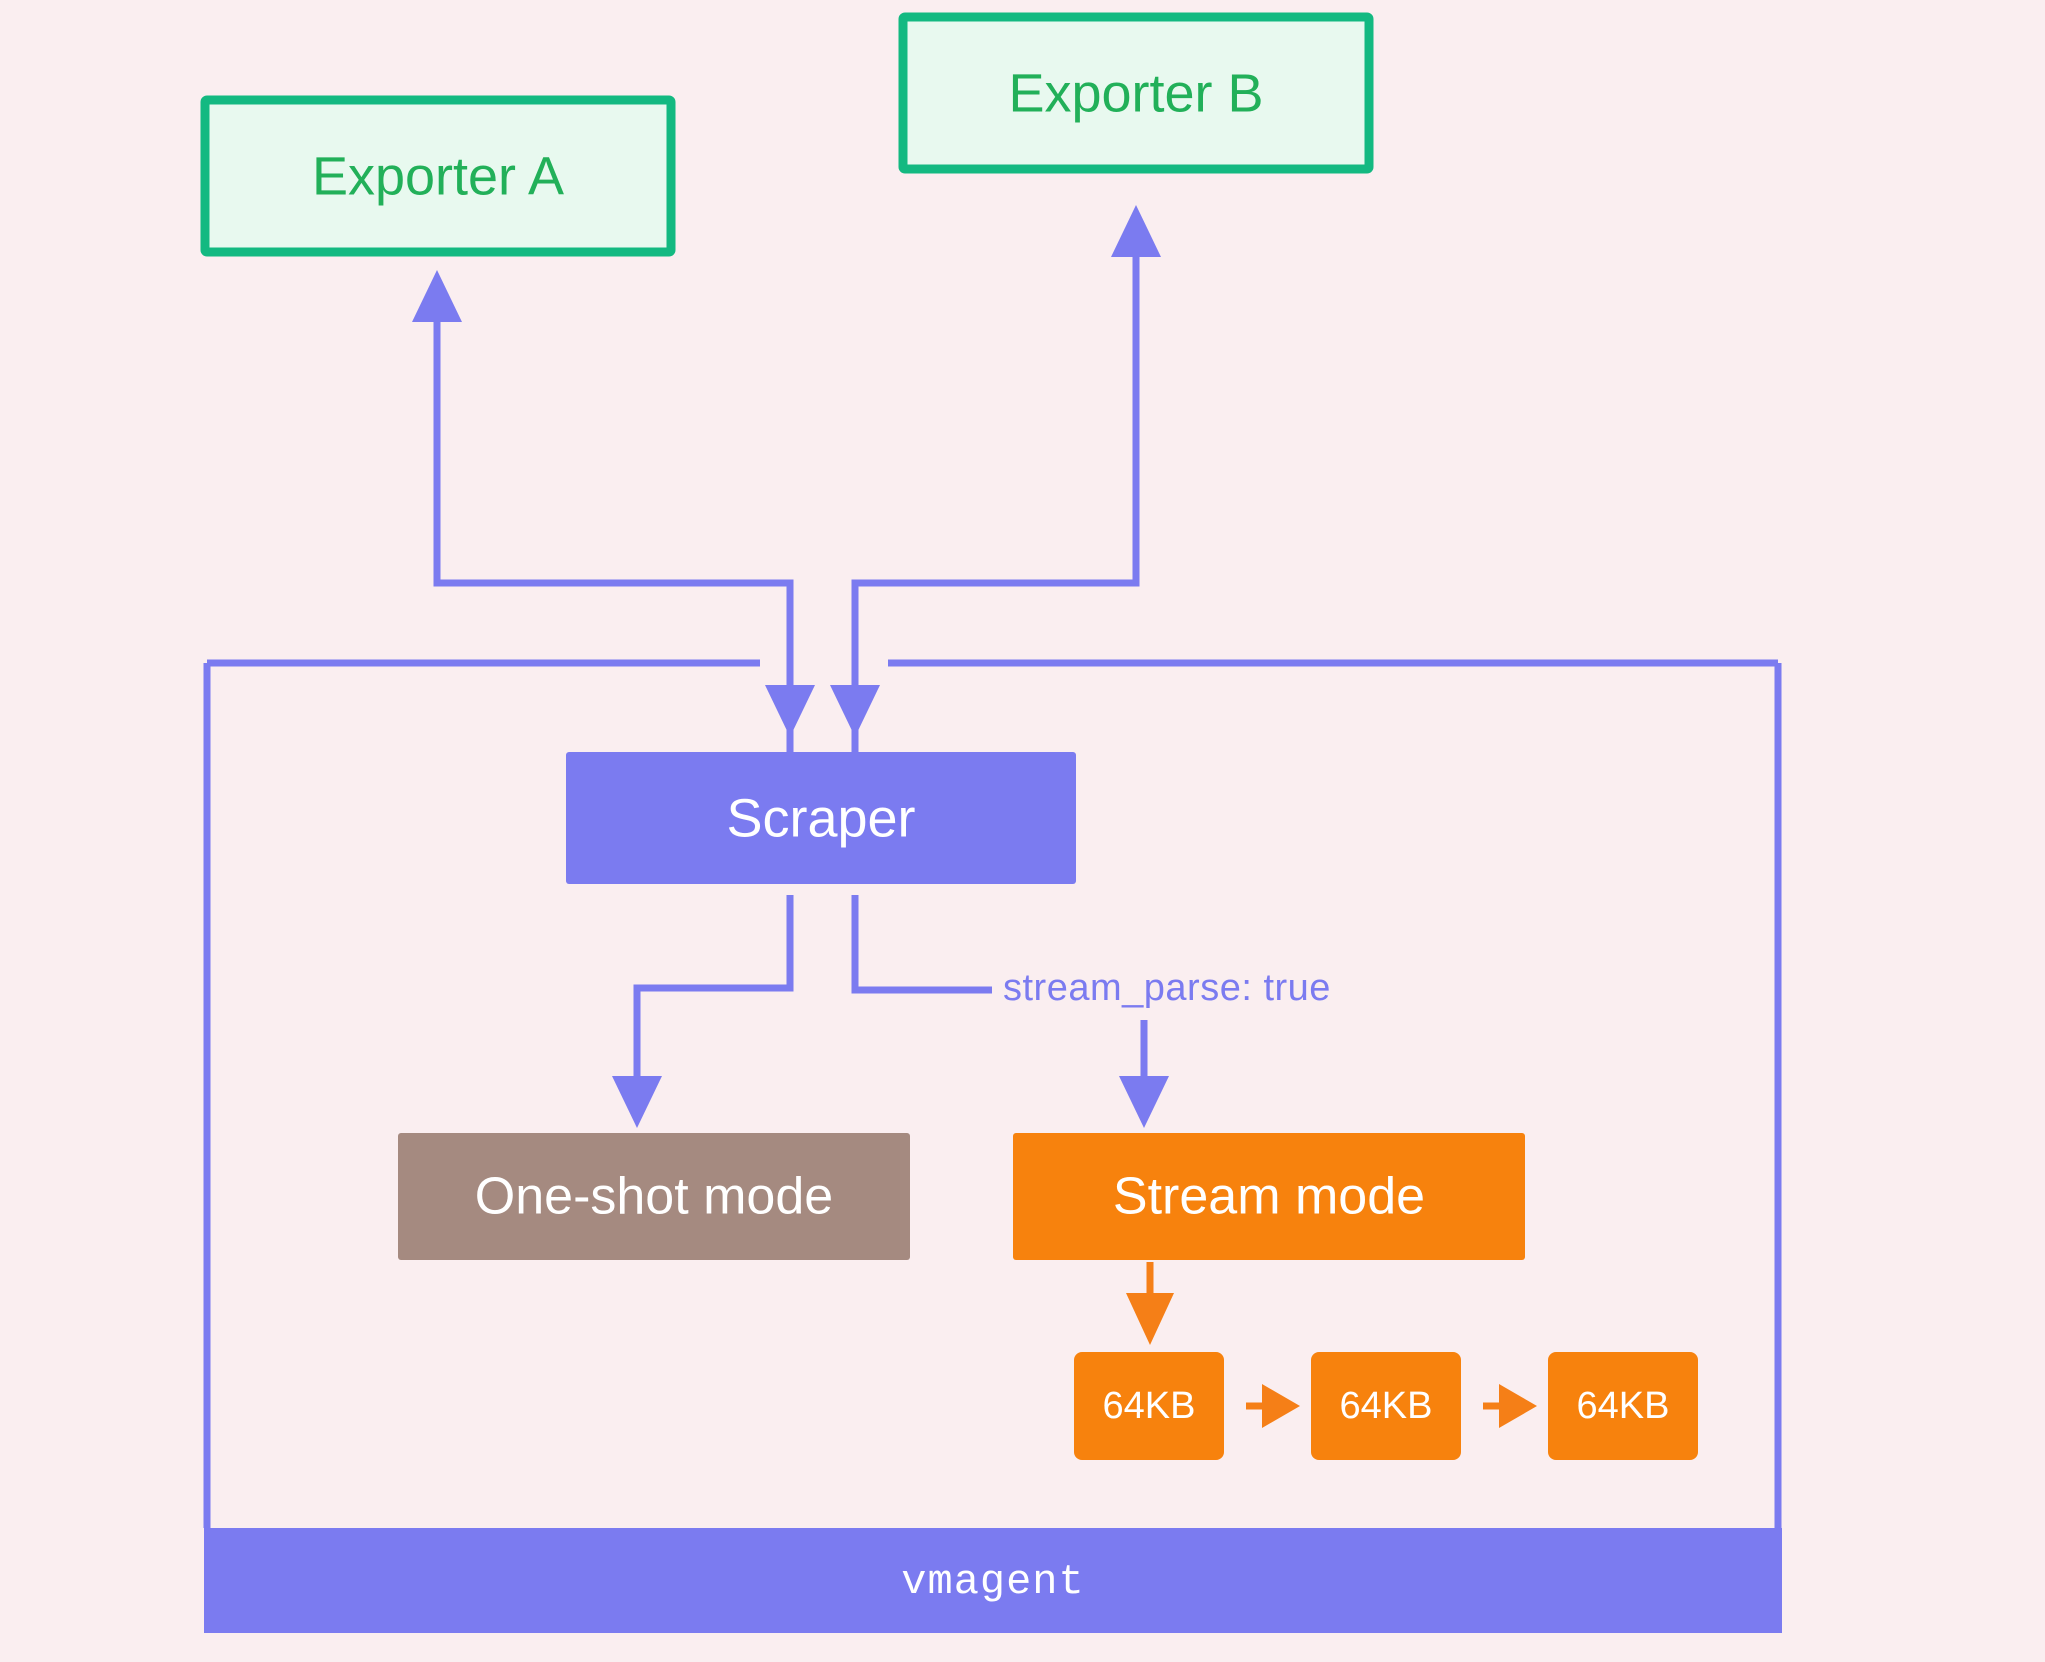 The height and width of the screenshot is (1662, 2045). I want to click on node-chunk-3-label: 64KB, so click(1623, 1406).